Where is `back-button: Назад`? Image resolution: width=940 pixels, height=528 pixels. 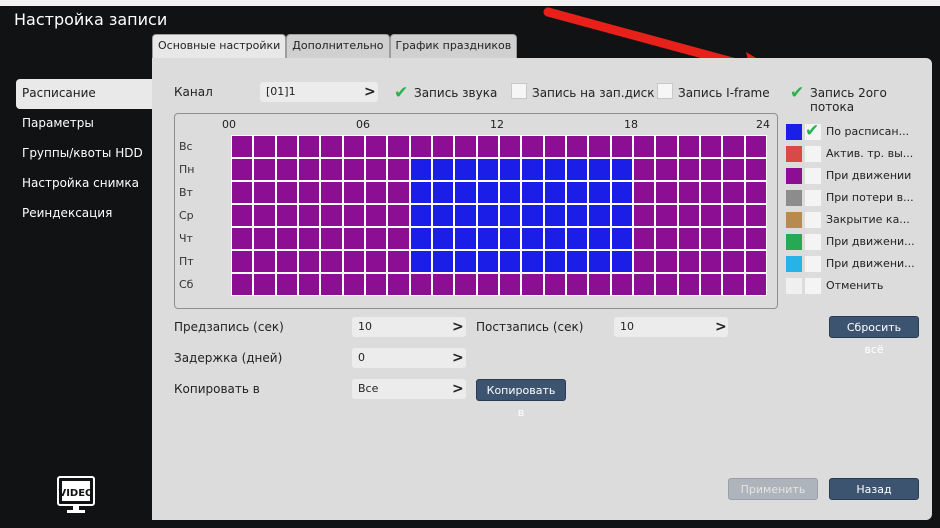 back-button: Назад is located at coordinates (874, 489).